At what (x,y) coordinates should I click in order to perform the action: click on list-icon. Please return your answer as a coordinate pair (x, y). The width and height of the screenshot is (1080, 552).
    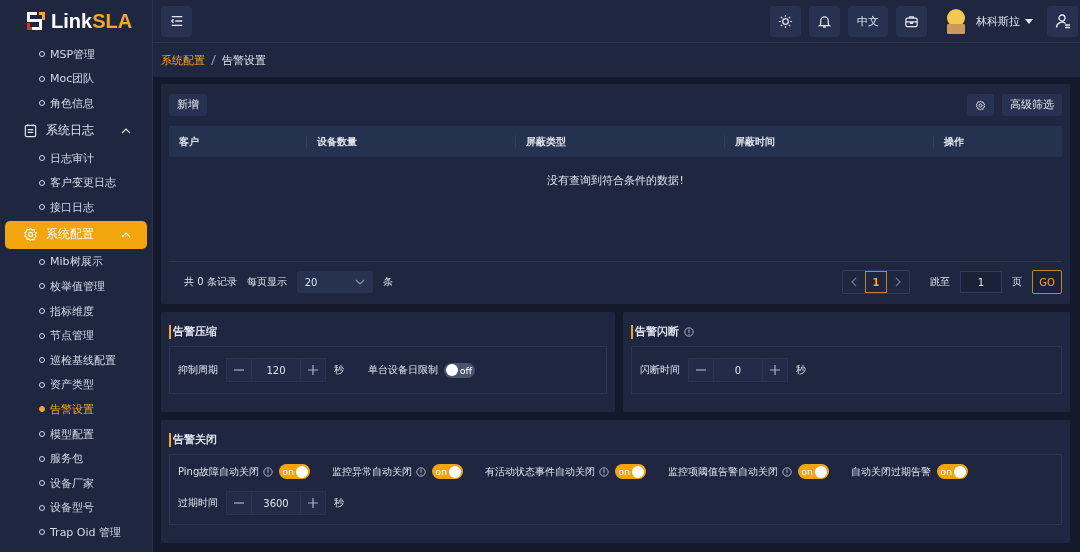
    Looking at the image, I should click on (30, 131).